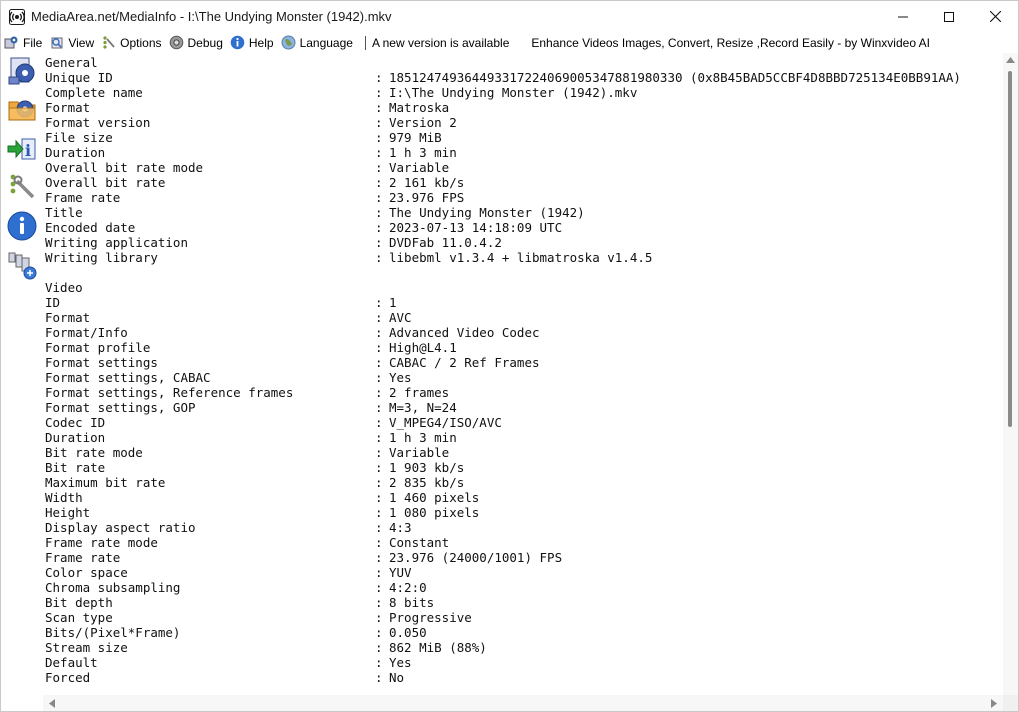 This screenshot has width=1019, height=712. I want to click on field-name: Bit rate, so click(75, 467).